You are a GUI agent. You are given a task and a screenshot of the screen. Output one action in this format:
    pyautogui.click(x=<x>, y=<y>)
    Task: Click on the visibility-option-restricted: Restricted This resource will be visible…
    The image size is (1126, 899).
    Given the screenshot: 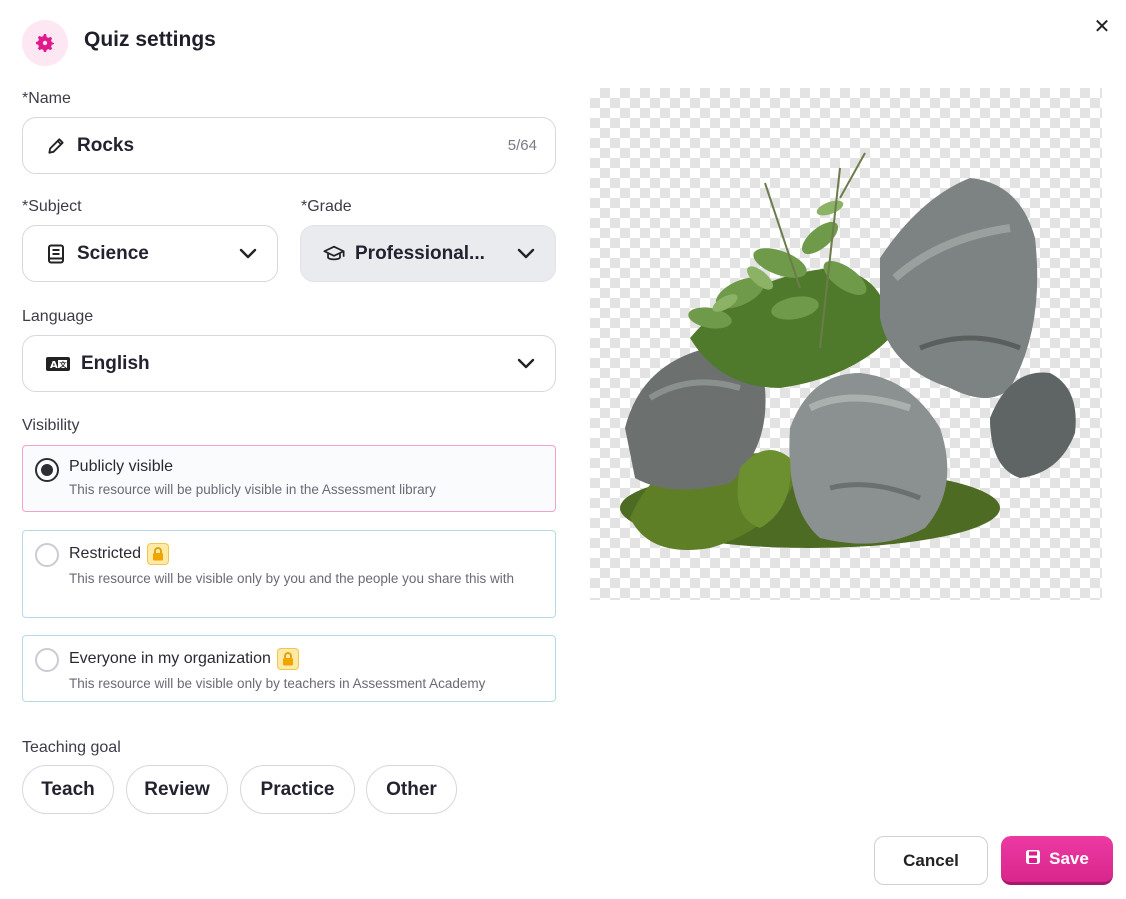 What is the action you would take?
    pyautogui.click(x=289, y=574)
    